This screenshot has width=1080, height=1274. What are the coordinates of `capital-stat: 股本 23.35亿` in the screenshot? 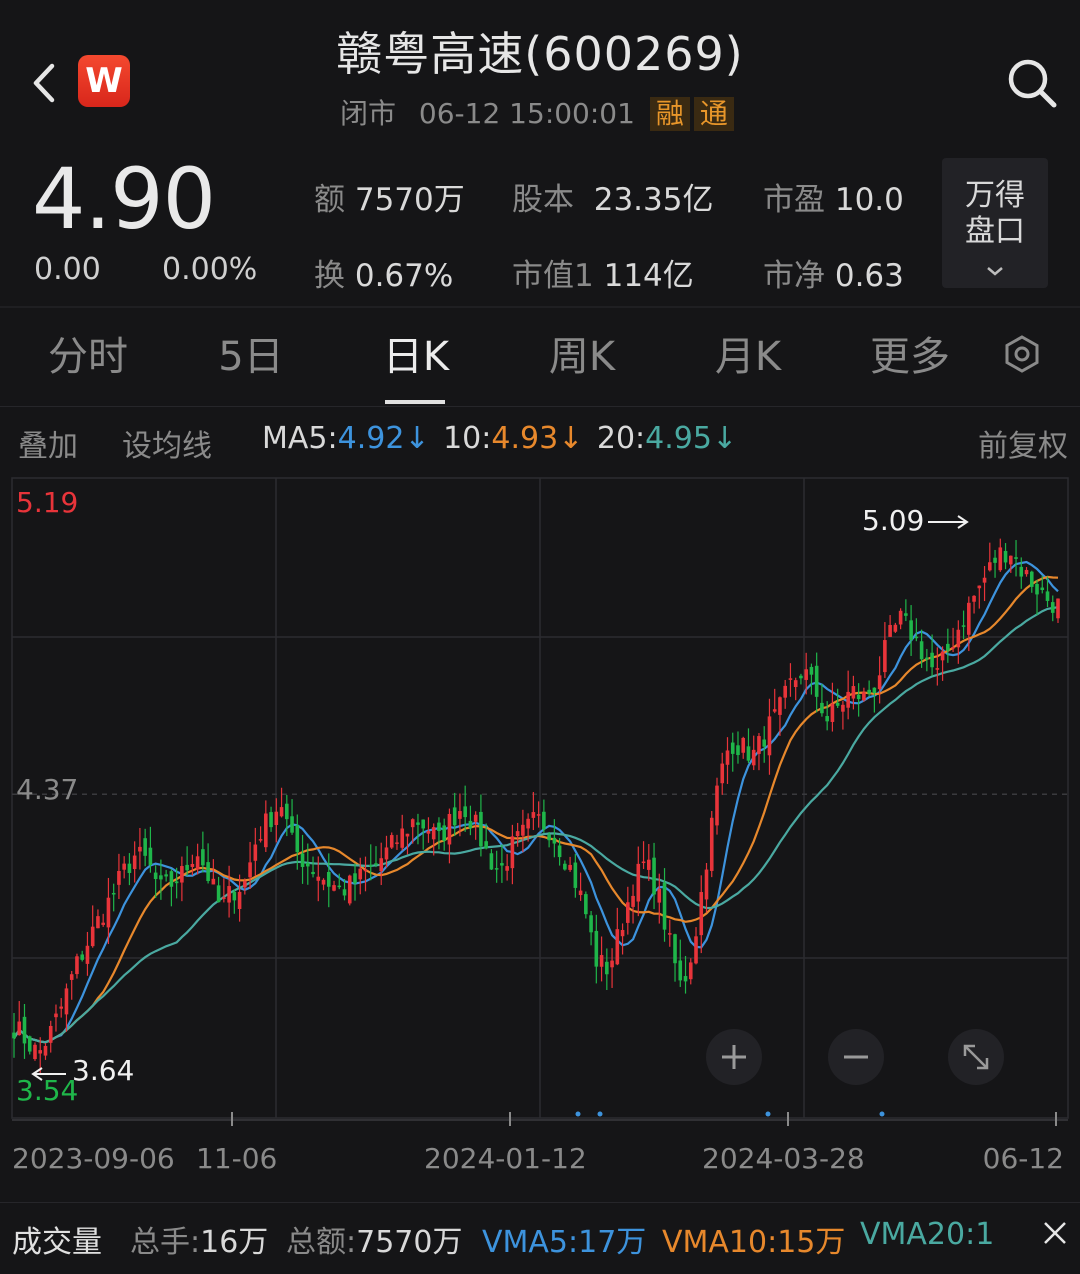 It's located at (613, 200).